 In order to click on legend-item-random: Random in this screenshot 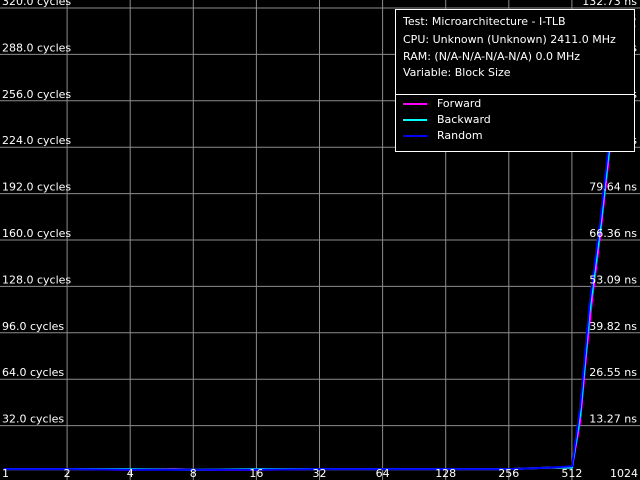, I will do `click(443, 136)`.